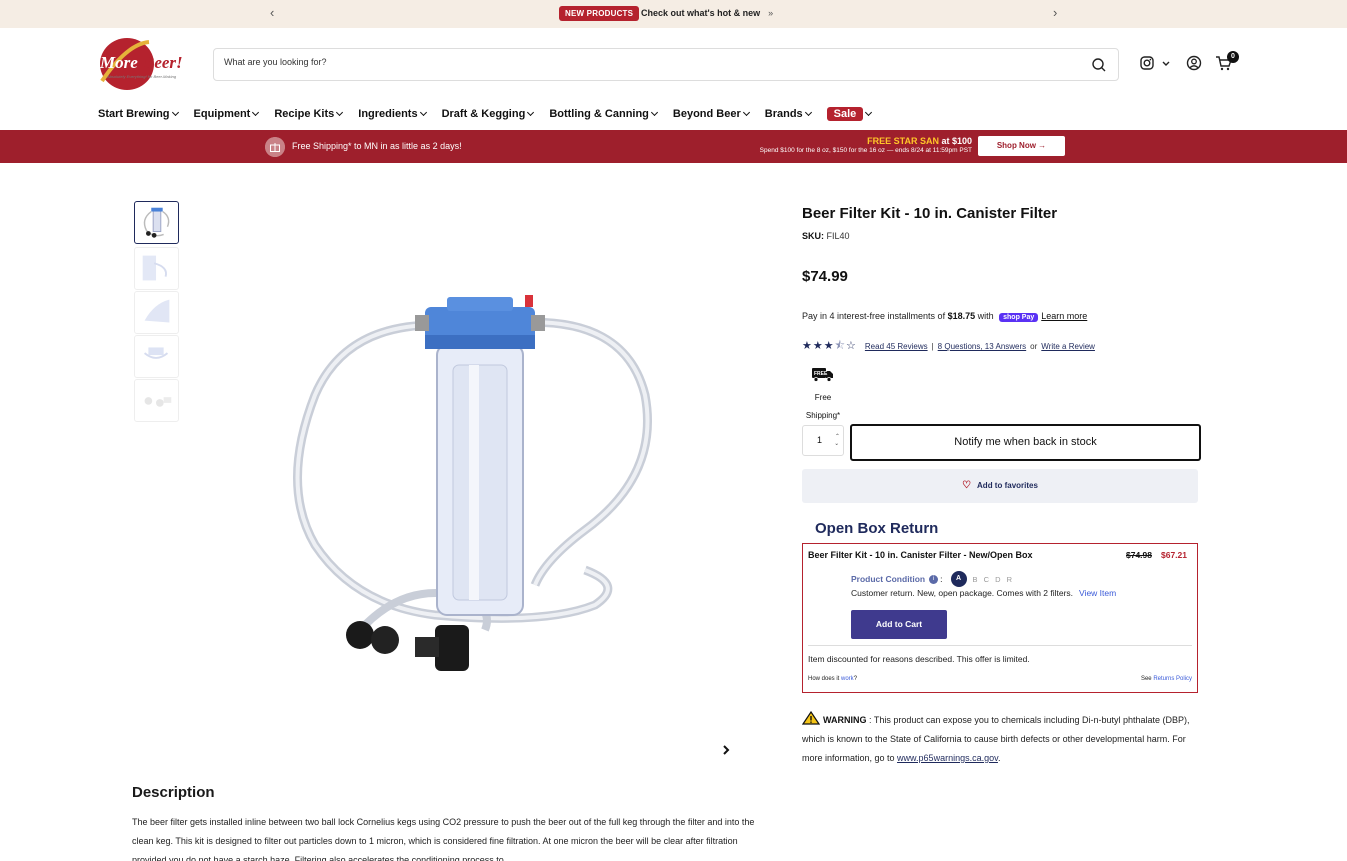 The height and width of the screenshot is (861, 1347). Describe the element at coordinates (823, 406) in the screenshot. I see `free-shipping-label: Free Shipping*` at that location.